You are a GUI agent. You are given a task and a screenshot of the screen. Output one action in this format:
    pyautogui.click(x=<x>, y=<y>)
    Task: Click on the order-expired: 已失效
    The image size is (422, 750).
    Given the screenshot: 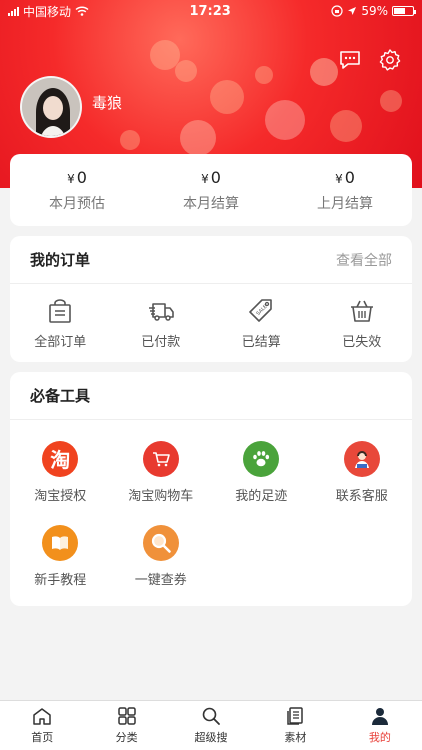 What is the action you would take?
    pyautogui.click(x=362, y=323)
    